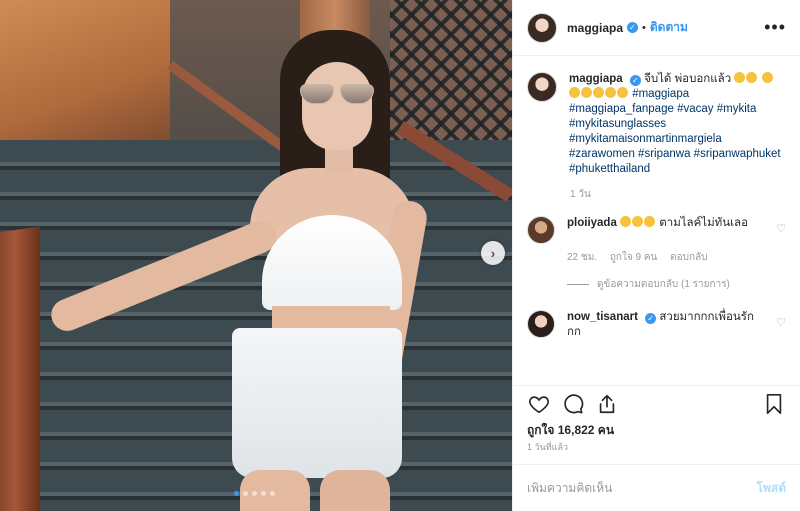 The width and height of the screenshot is (800, 511). Describe the element at coordinates (338, 95) in the screenshot. I see `photo-figure-sunglasses` at that location.